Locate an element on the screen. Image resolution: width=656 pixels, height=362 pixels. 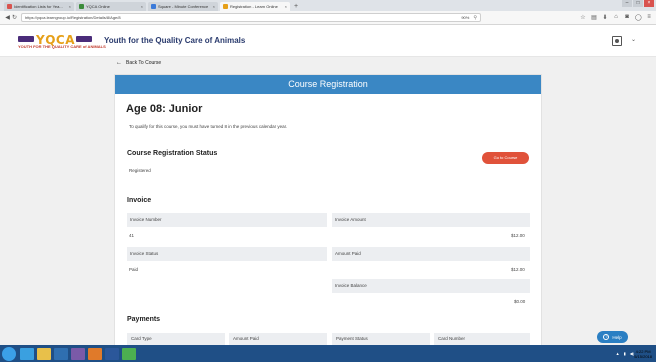
invoice-number-value: 41 is located at coordinates (132, 235).